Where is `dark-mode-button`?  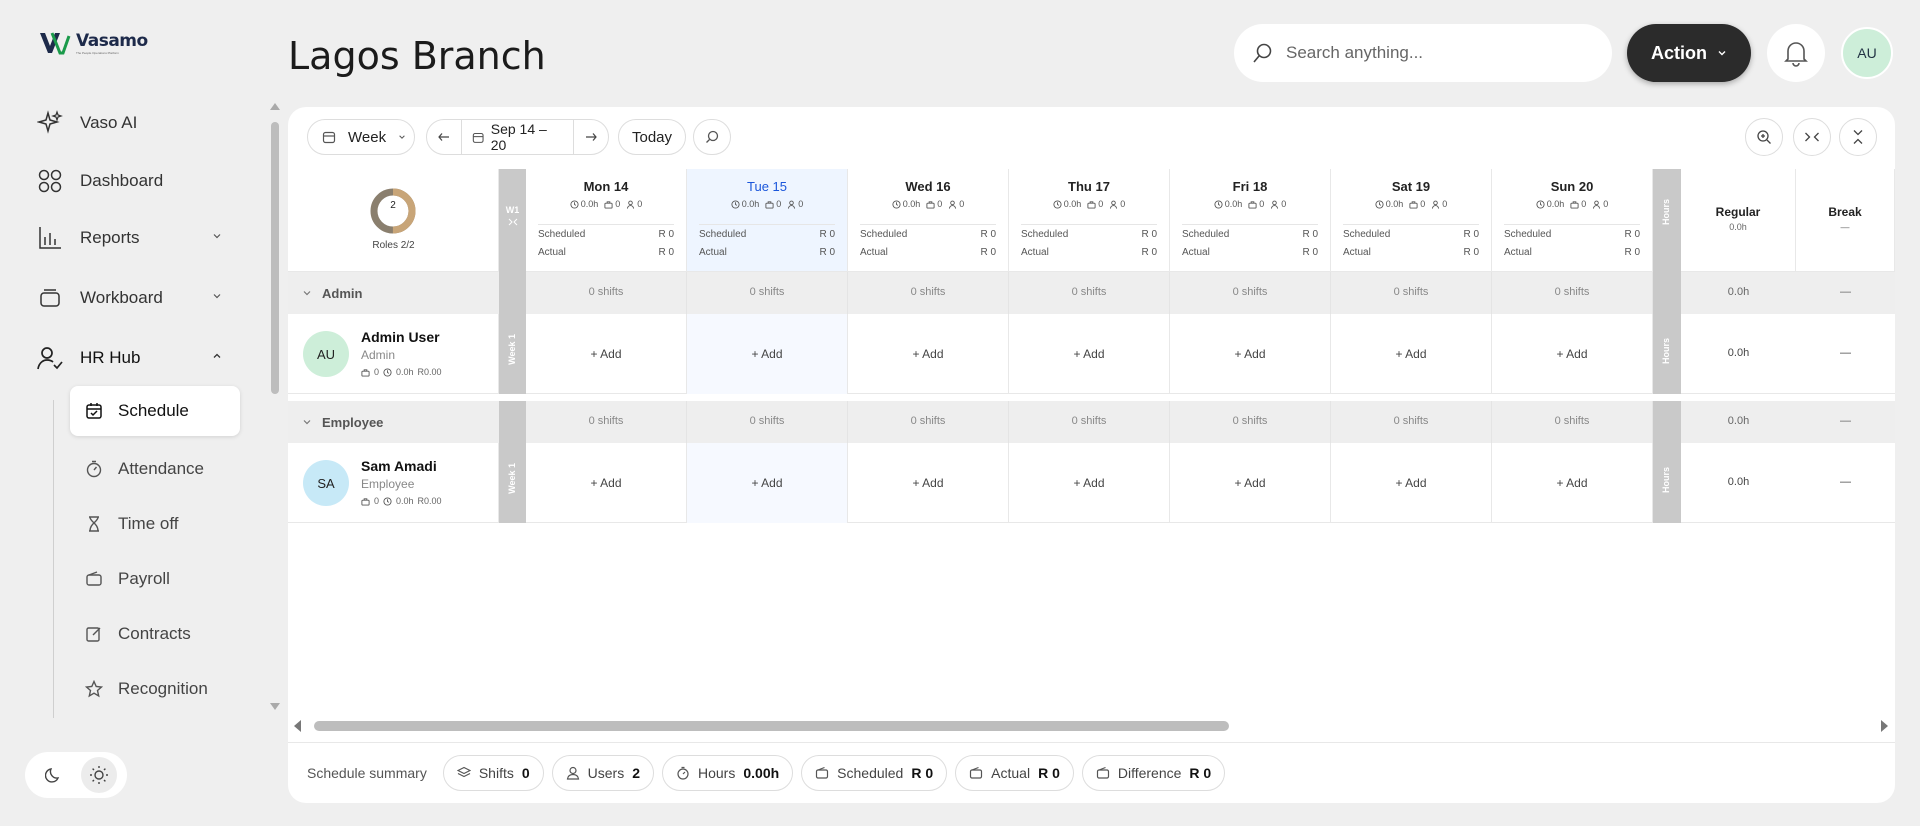 dark-mode-button is located at coordinates (54, 775).